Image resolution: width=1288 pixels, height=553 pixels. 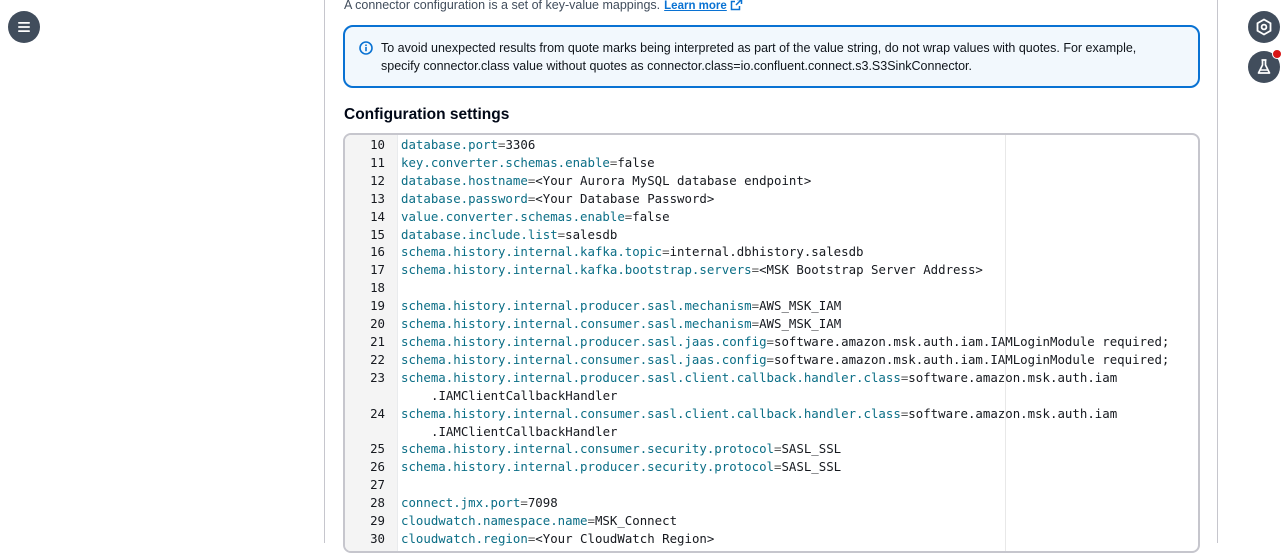 What do you see at coordinates (366, 48) in the screenshot?
I see `info-icon` at bounding box center [366, 48].